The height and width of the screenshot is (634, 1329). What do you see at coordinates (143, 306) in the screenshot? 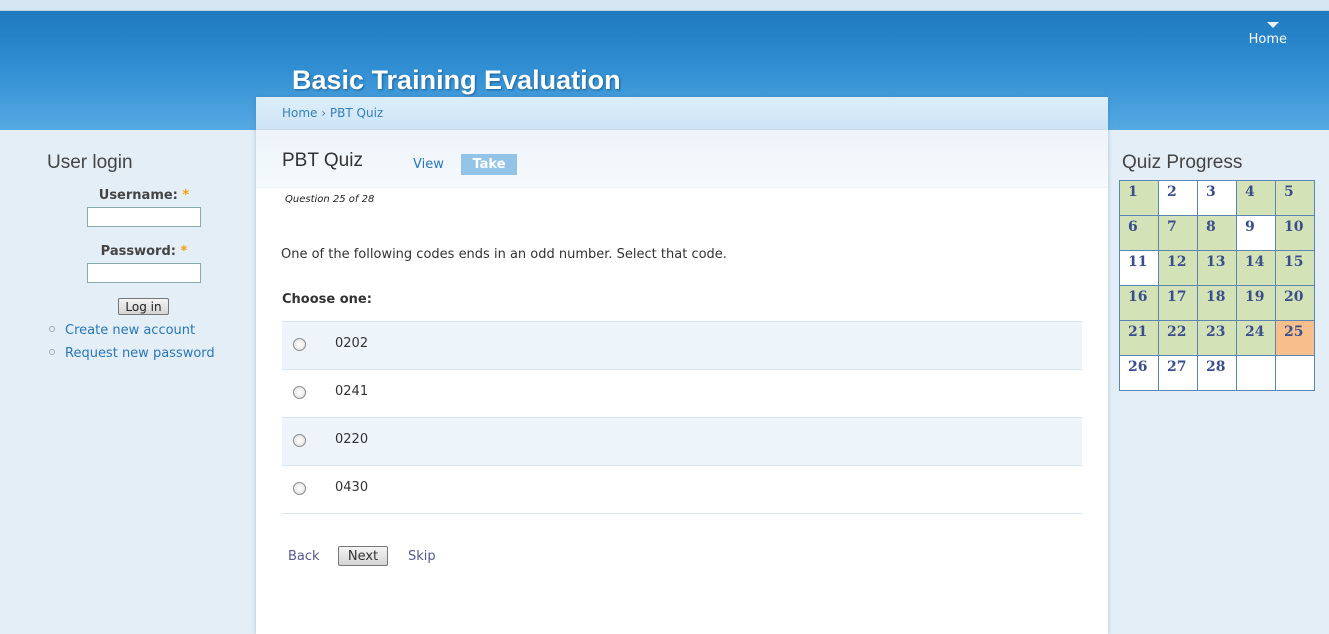
I see `login-button: Log in` at bounding box center [143, 306].